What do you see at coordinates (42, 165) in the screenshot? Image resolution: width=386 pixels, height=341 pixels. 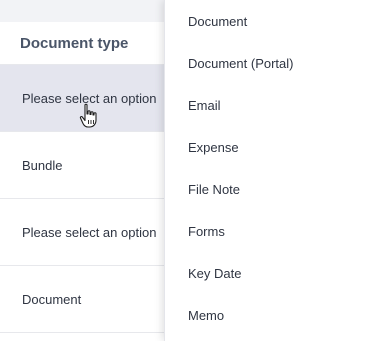 I see `document-type-select: Bundle` at bounding box center [42, 165].